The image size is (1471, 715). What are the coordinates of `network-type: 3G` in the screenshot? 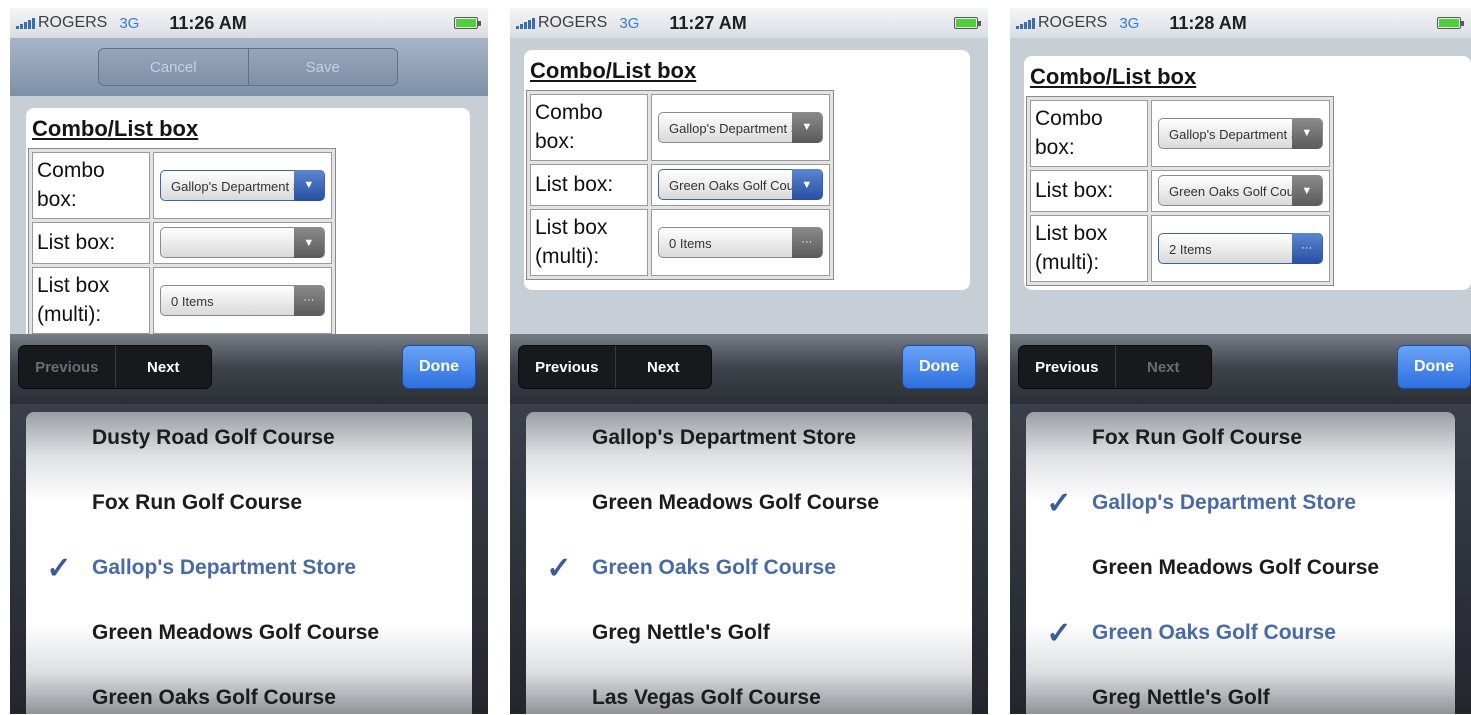 It's located at (629, 23).